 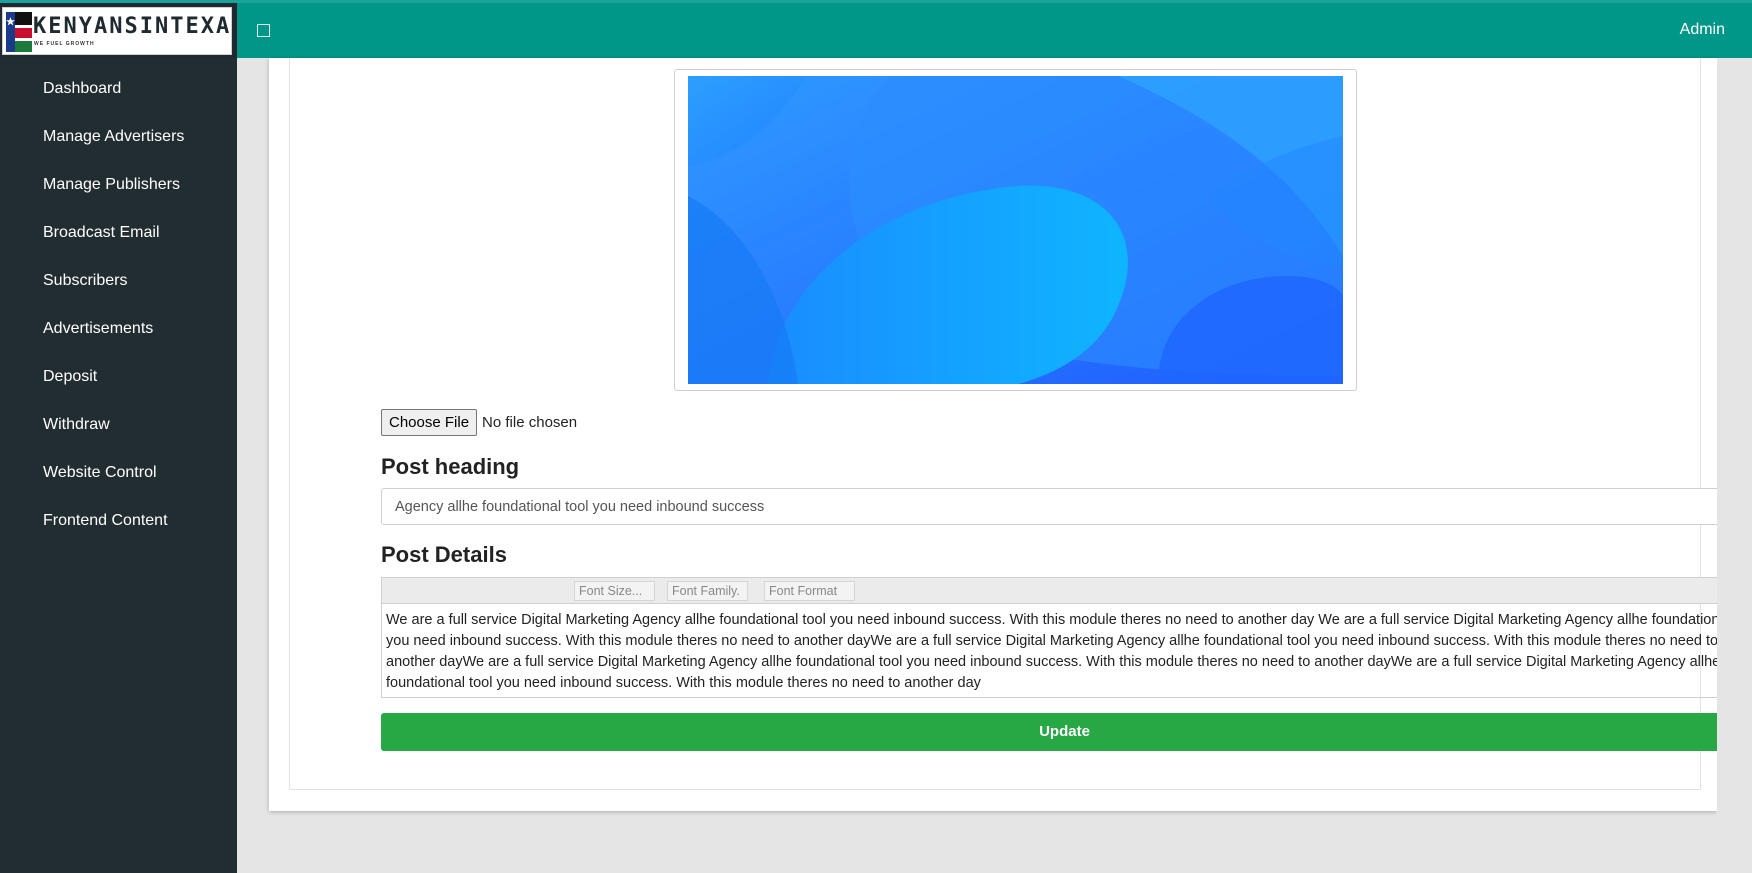 What do you see at coordinates (118, 341) in the screenshot?
I see `sidebar-item-advertisements: Advertisements` at bounding box center [118, 341].